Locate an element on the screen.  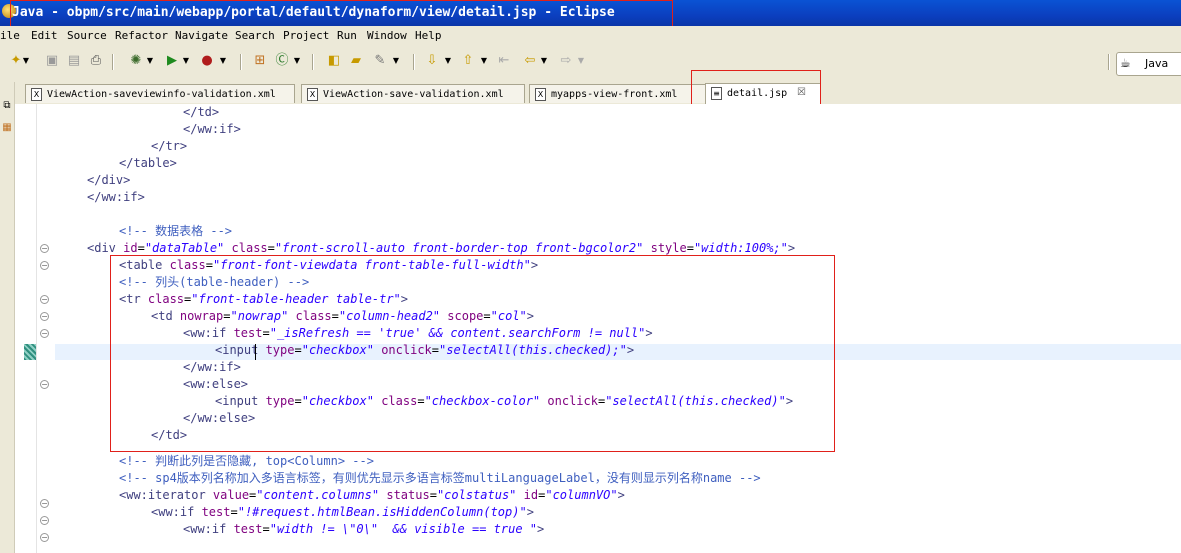
new-java-class-icon: Ⓒ is located at coordinates (282, 61).